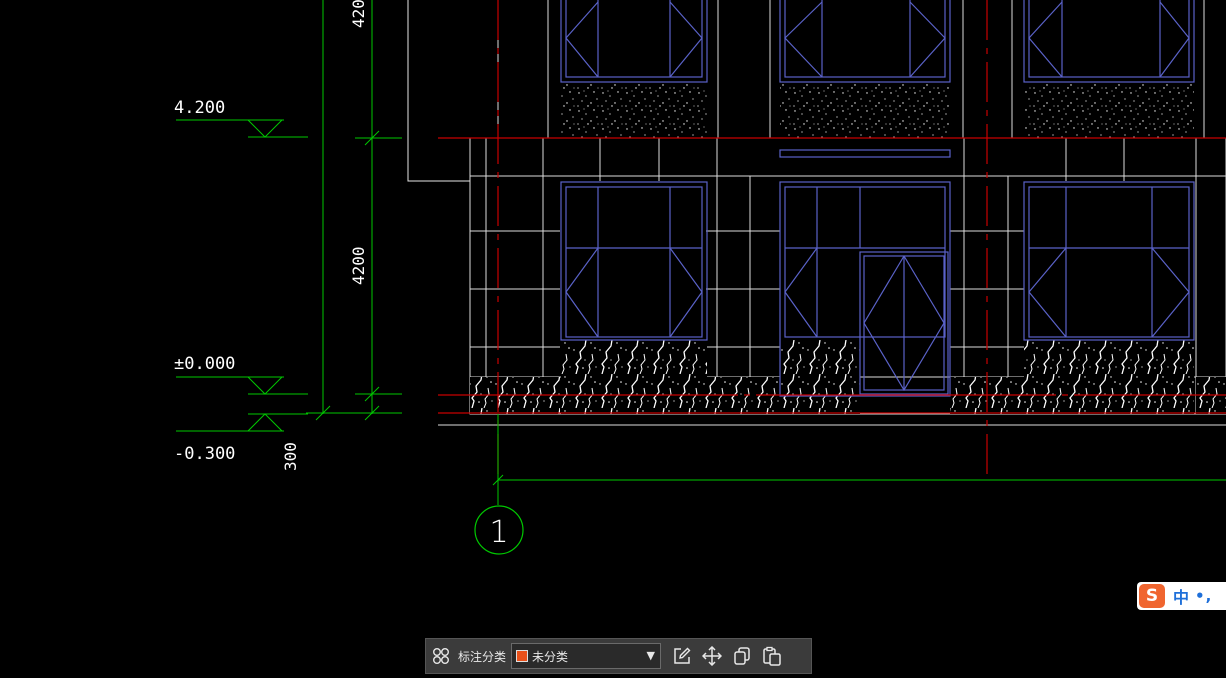 Image resolution: width=1226 pixels, height=678 pixels. What do you see at coordinates (204, 454) in the screenshot?
I see `level-text-below: -0.300` at bounding box center [204, 454].